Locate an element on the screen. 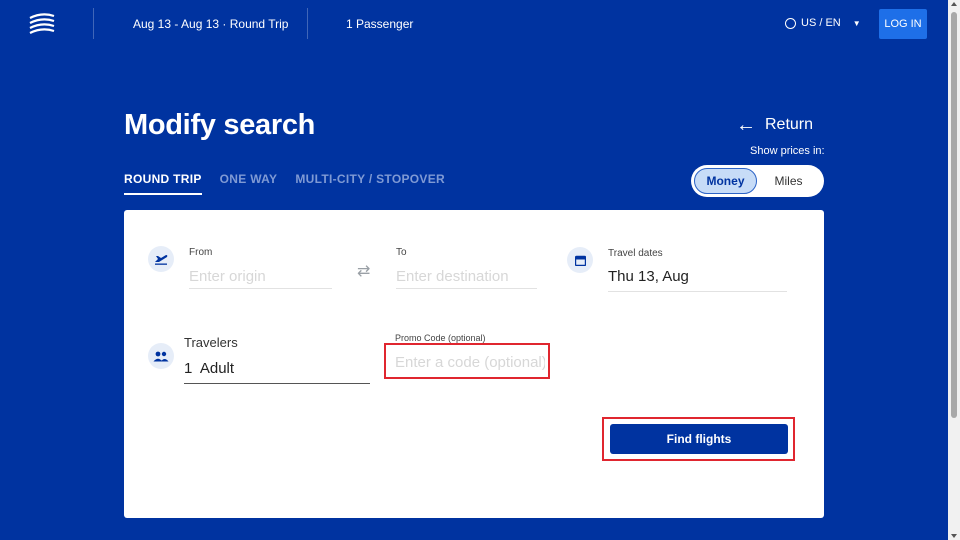  show-prices-label: Show prices in: is located at coordinates (787, 151).